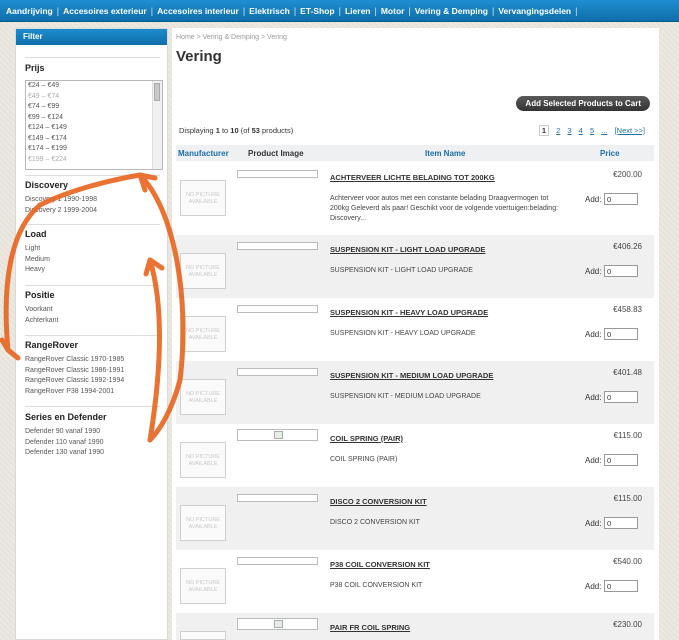 The width and height of the screenshot is (679, 640). What do you see at coordinates (92, 270) in the screenshot?
I see `load-option: Heavy` at bounding box center [92, 270].